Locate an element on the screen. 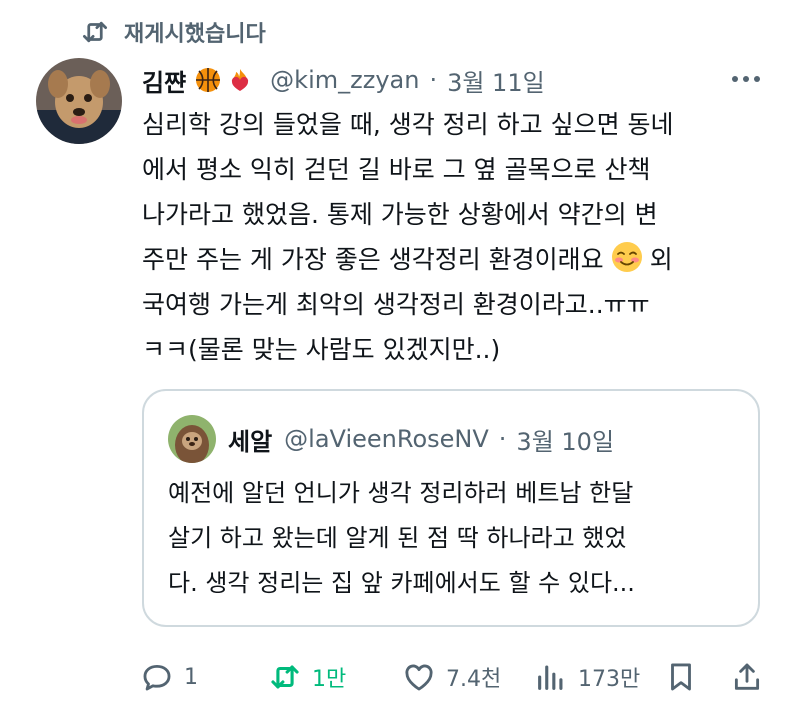 This screenshot has height=714, width=800. views-button: 173만 is located at coordinates (587, 677).